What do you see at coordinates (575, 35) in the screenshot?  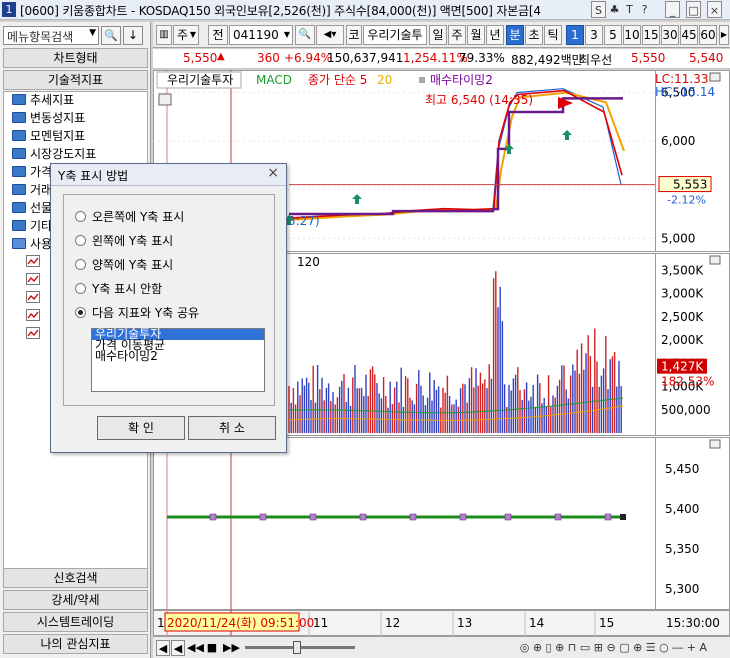 I see `interval-1: 1` at bounding box center [575, 35].